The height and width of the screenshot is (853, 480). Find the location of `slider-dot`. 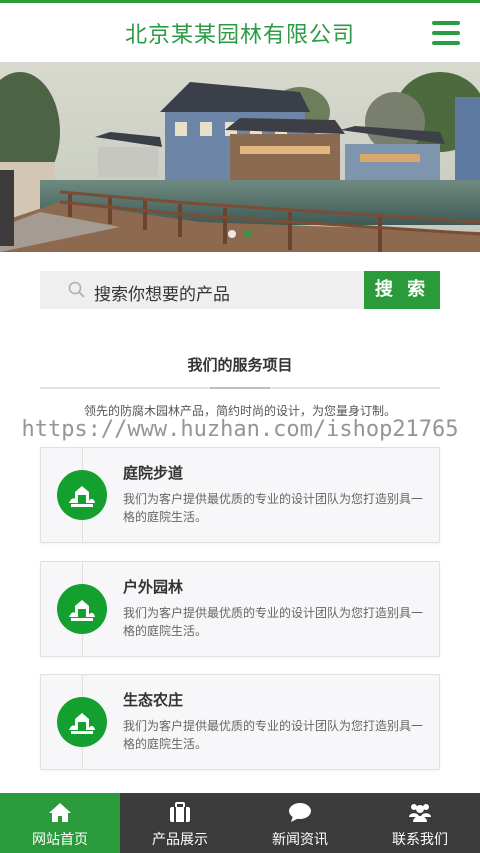

slider-dot is located at coordinates (232, 234).